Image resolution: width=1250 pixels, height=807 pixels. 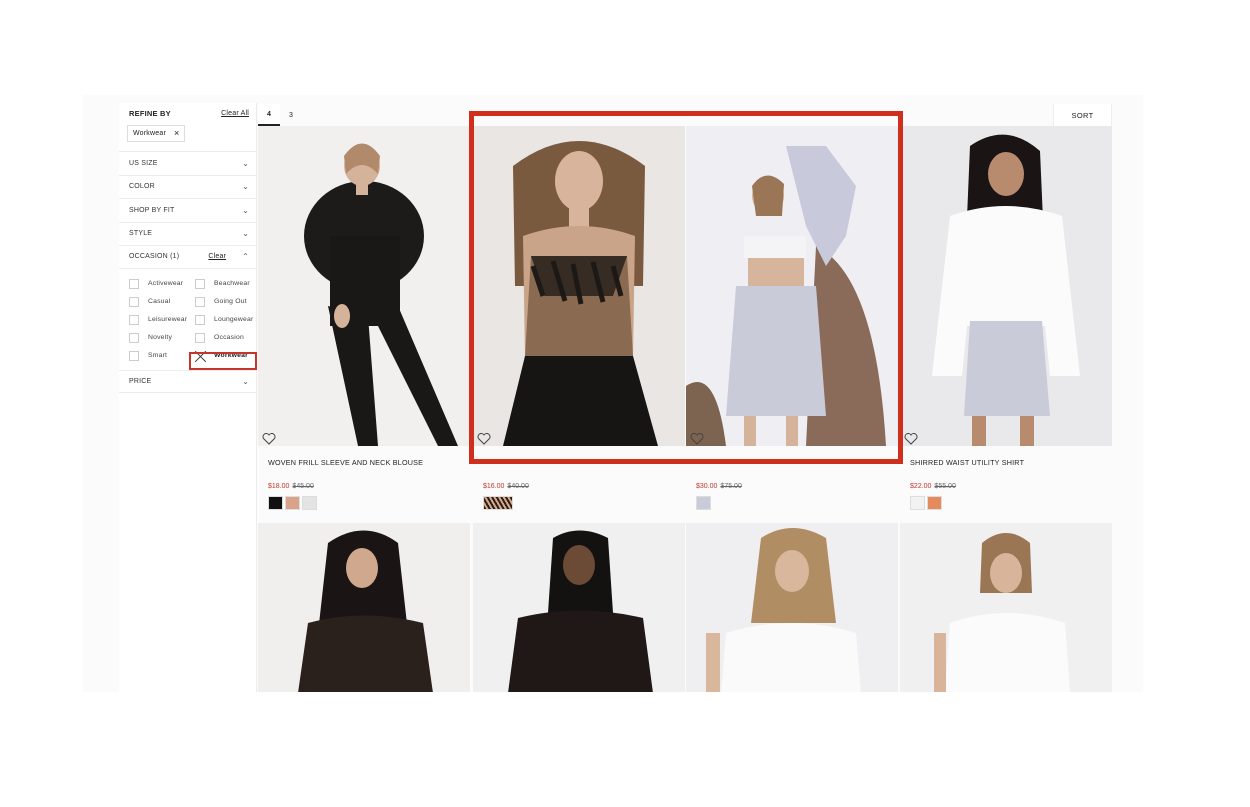 I want to click on option-label: Smart, so click(x=158, y=355).